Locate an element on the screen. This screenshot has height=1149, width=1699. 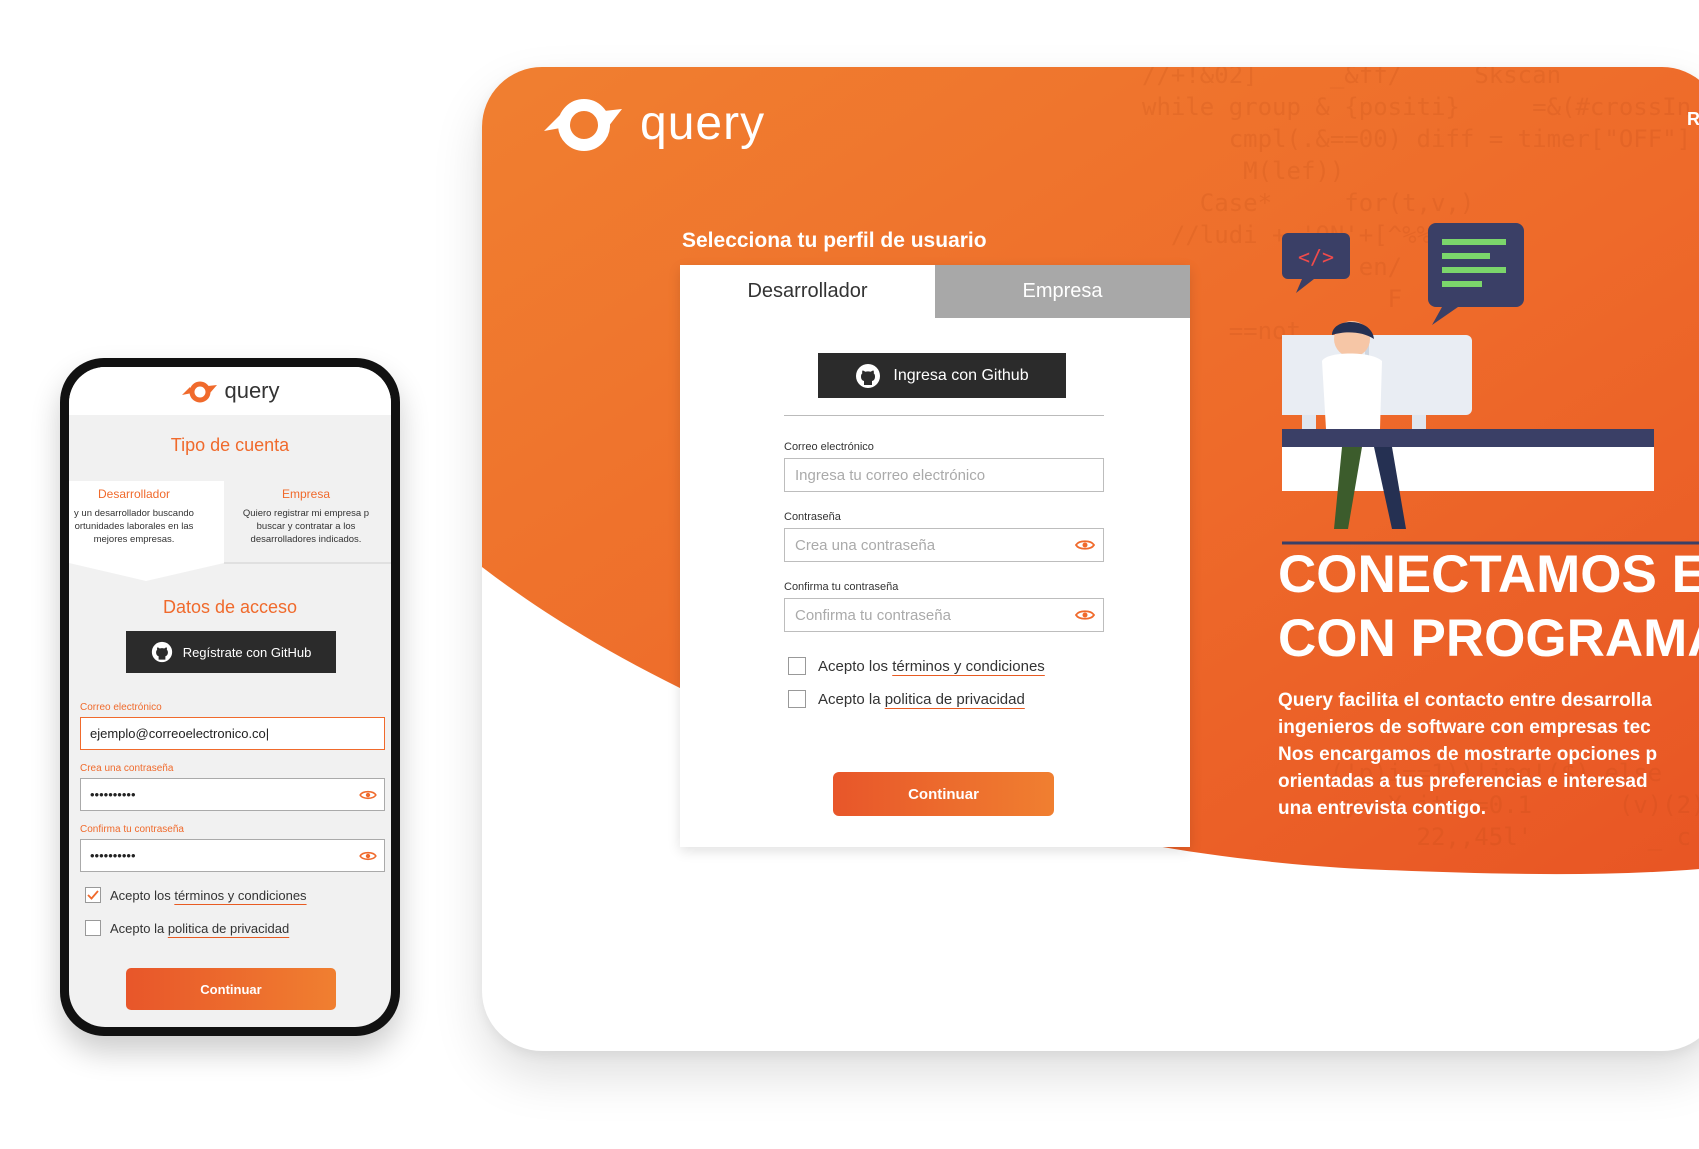
github-login-button: Ingresa con Github is located at coordinates (942, 375).